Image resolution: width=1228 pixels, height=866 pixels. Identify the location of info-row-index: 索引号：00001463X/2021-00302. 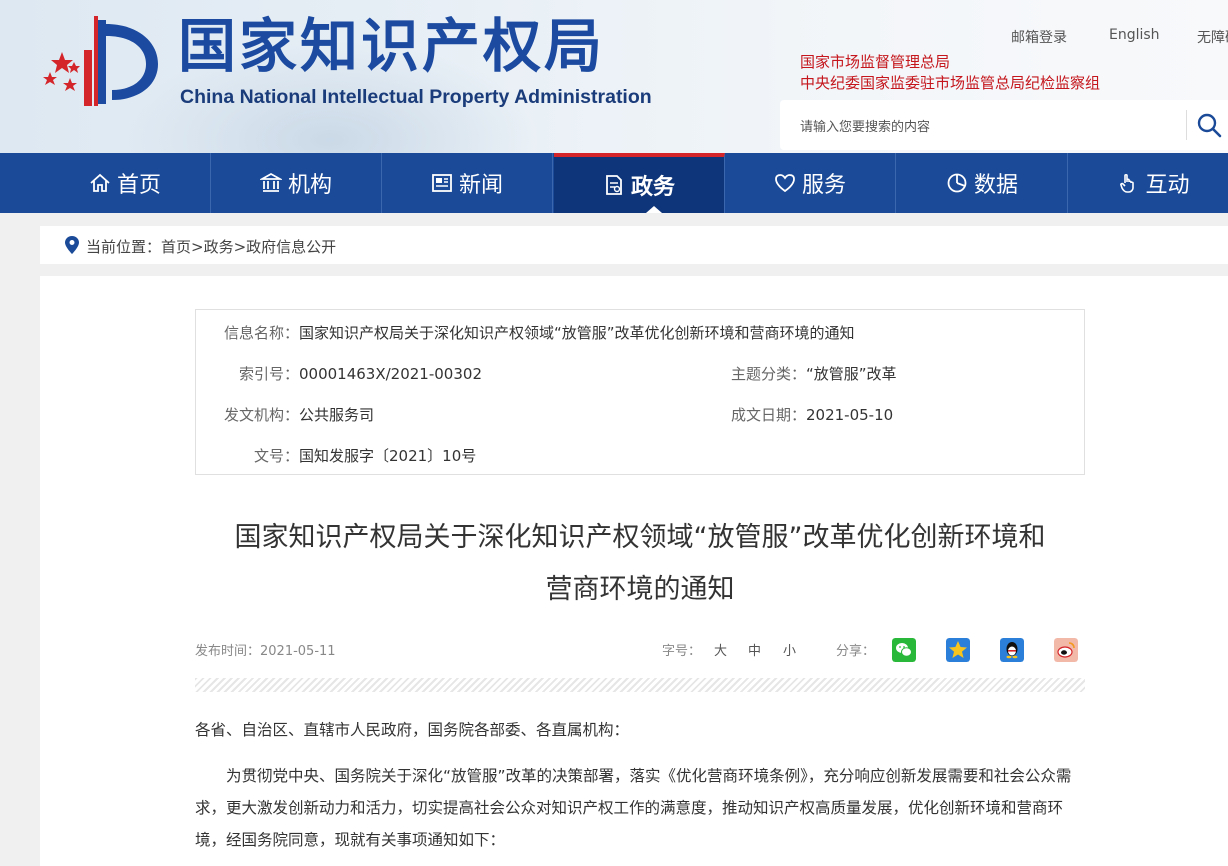
(339, 373).